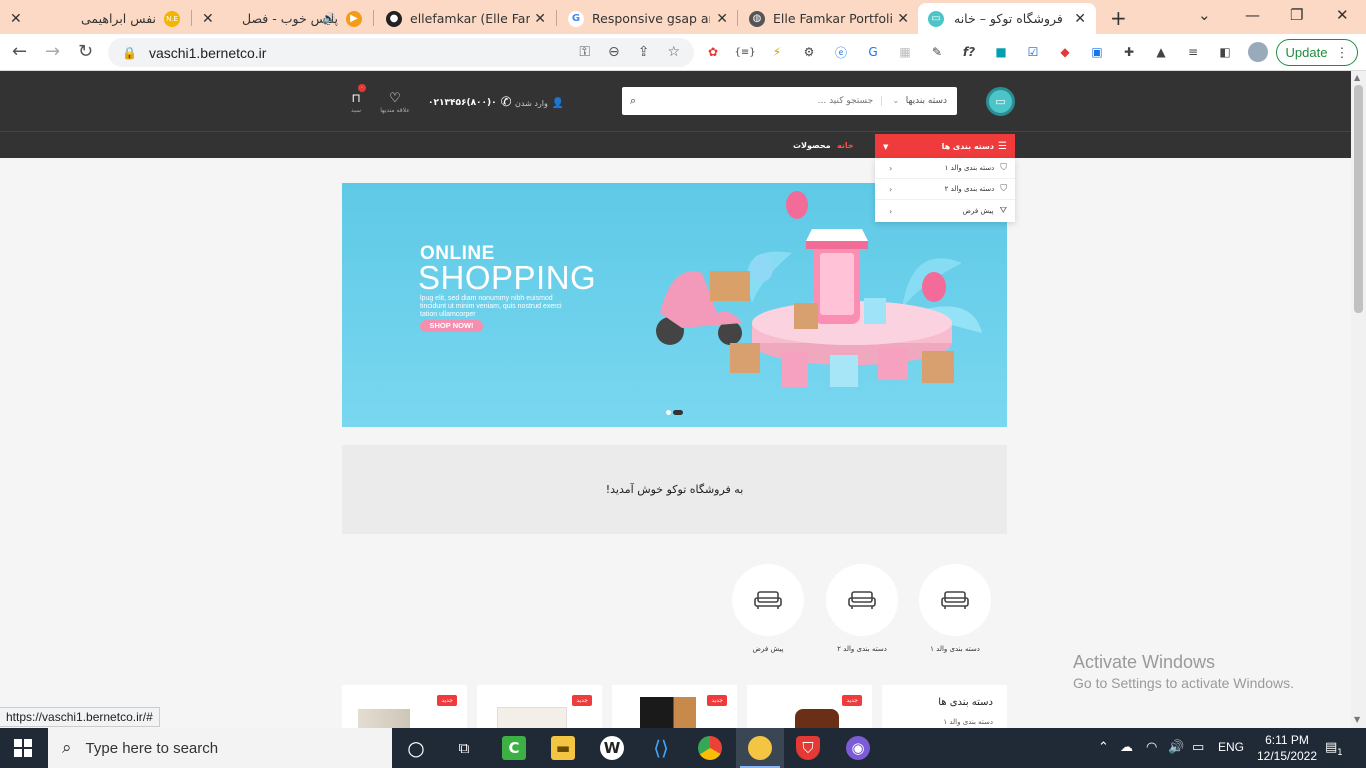  What do you see at coordinates (539, 103) in the screenshot?
I see `login-link: 👤 وارد شدن` at bounding box center [539, 103].